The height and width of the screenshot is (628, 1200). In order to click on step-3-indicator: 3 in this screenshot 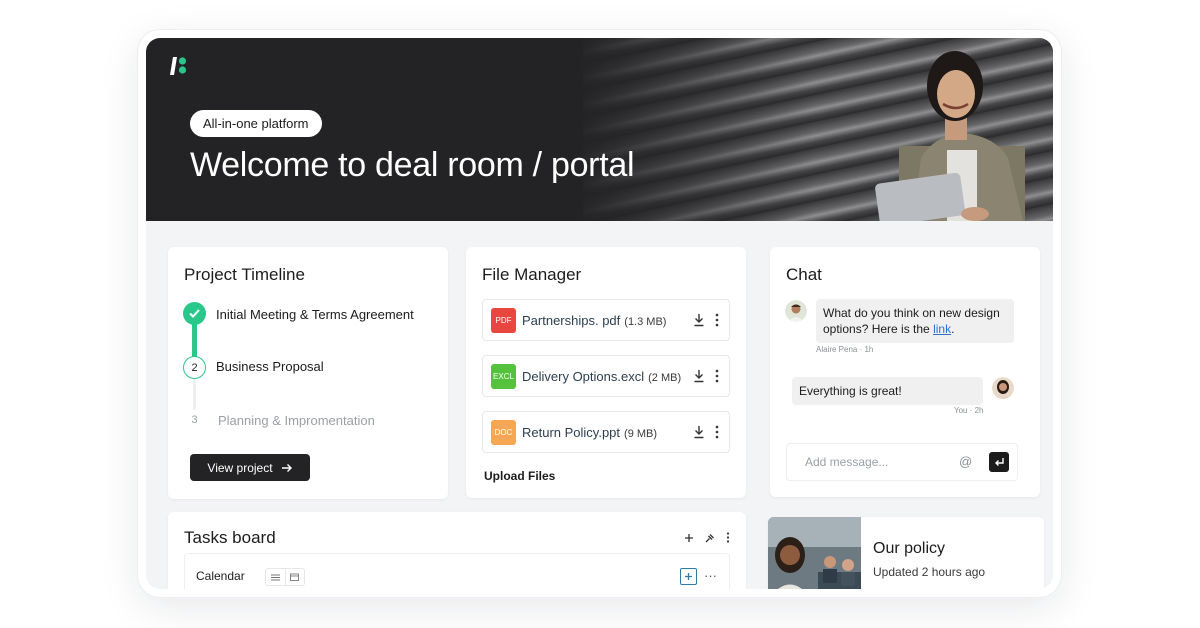, I will do `click(194, 419)`.